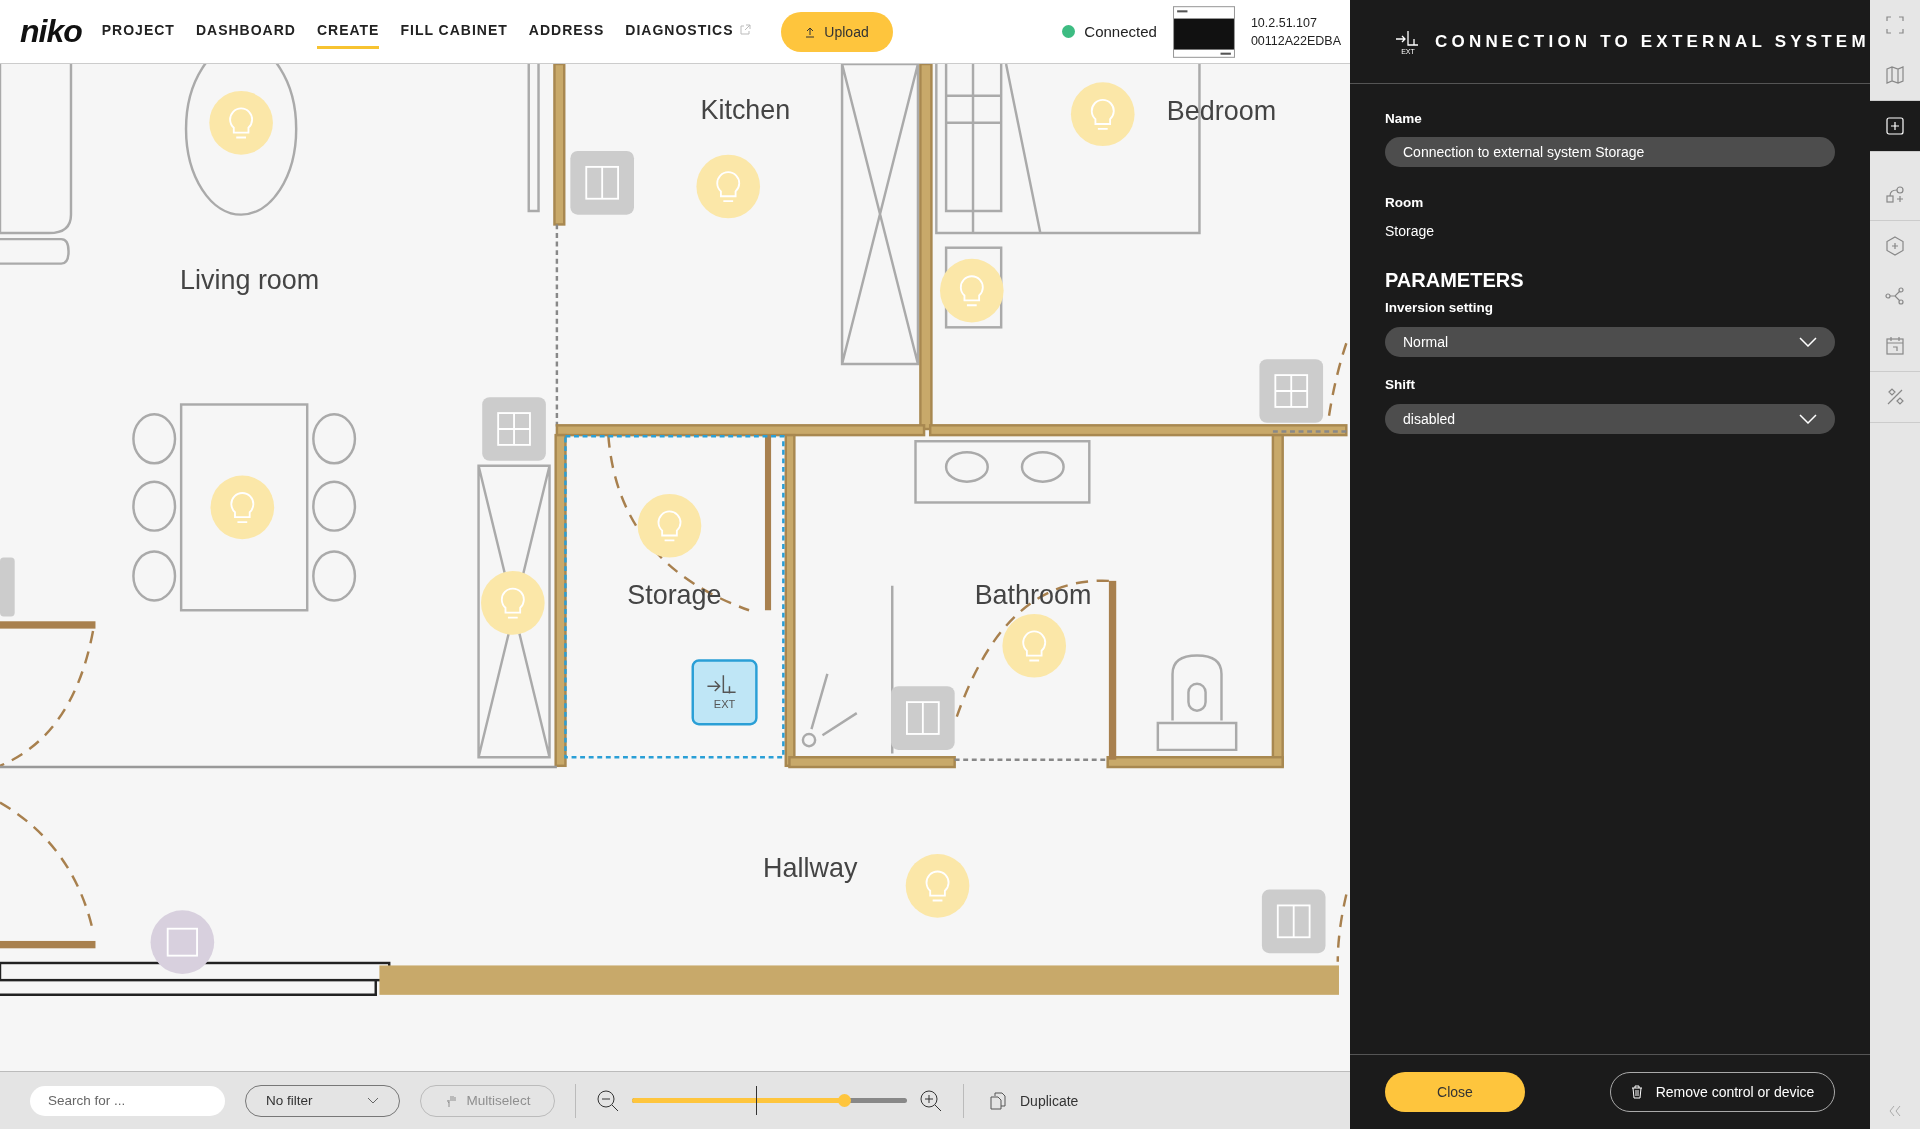 The image size is (1920, 1129). What do you see at coordinates (724, 692) in the screenshot?
I see `external-system-device: EXT` at bounding box center [724, 692].